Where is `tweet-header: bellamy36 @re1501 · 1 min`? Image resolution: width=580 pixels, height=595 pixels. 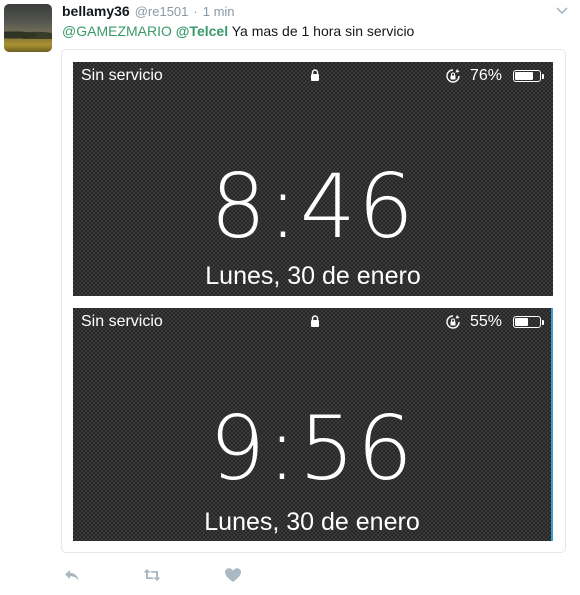
tweet-header: bellamy36 @re1501 · 1 min is located at coordinates (148, 12).